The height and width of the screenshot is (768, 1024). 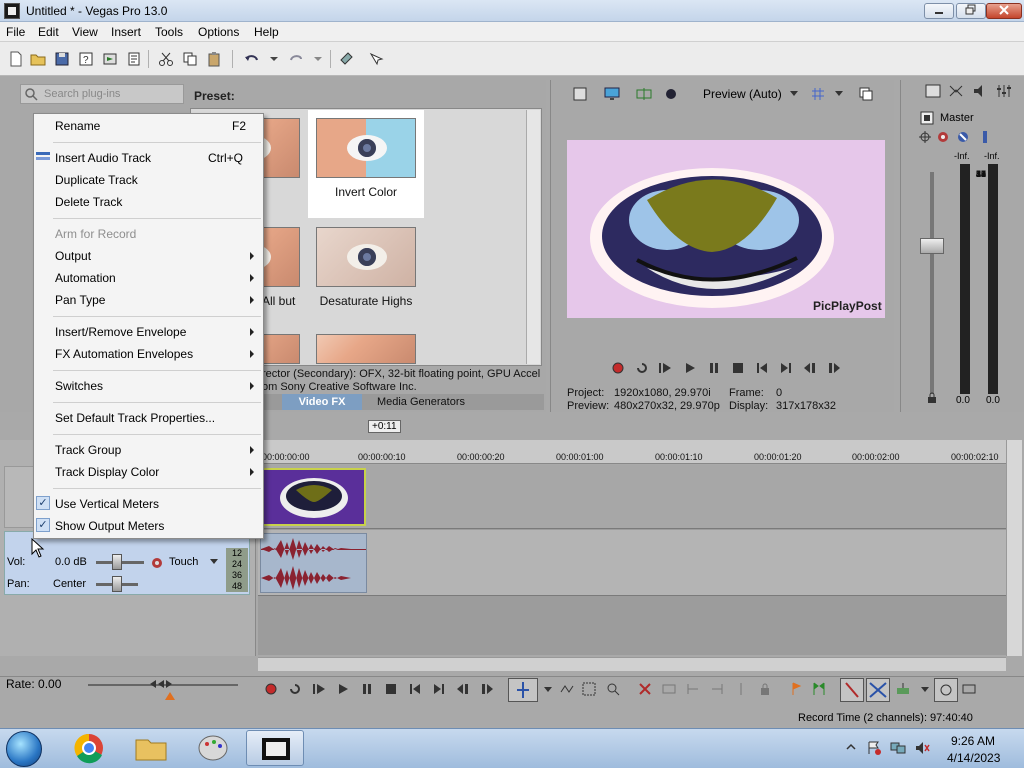 I want to click on menu-item-switches: Switches, so click(x=79, y=386).